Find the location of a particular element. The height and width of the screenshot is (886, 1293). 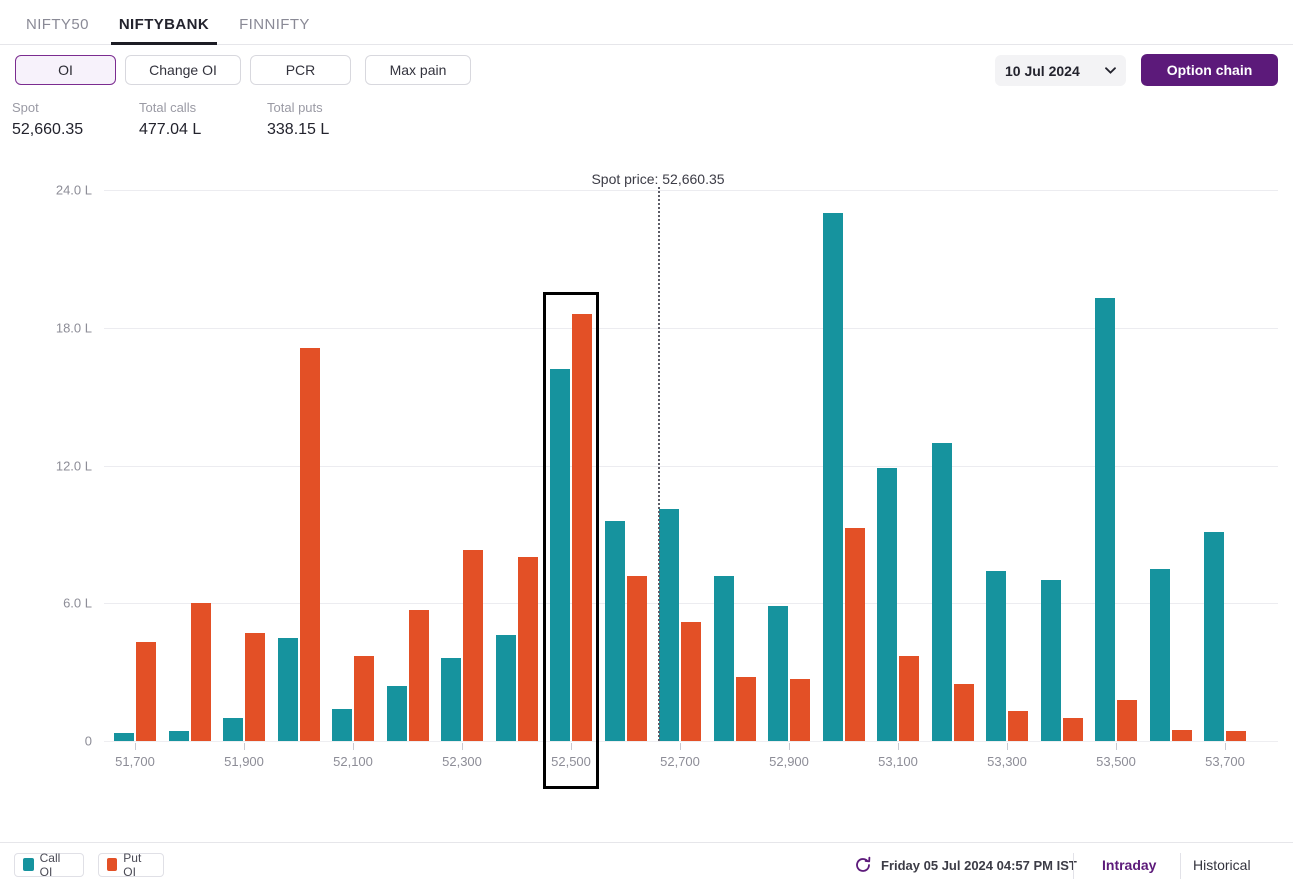

x-axis-tick-label: 53,700 is located at coordinates (1225, 761).